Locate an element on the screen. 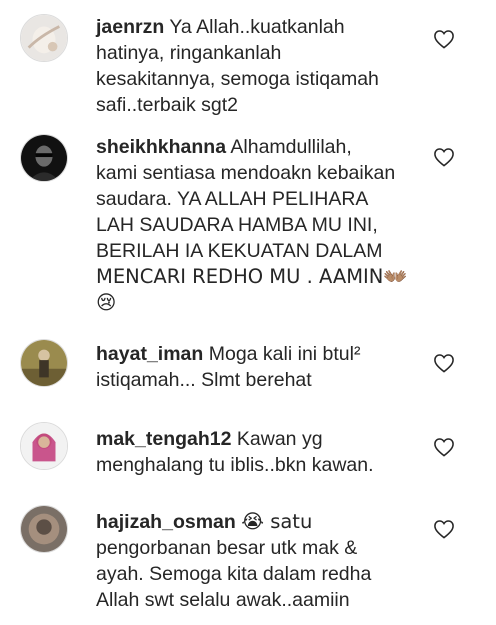 This screenshot has height=625, width=496. comment-line: BERILAH IA KEKUATAN DALAM is located at coordinates (239, 251).